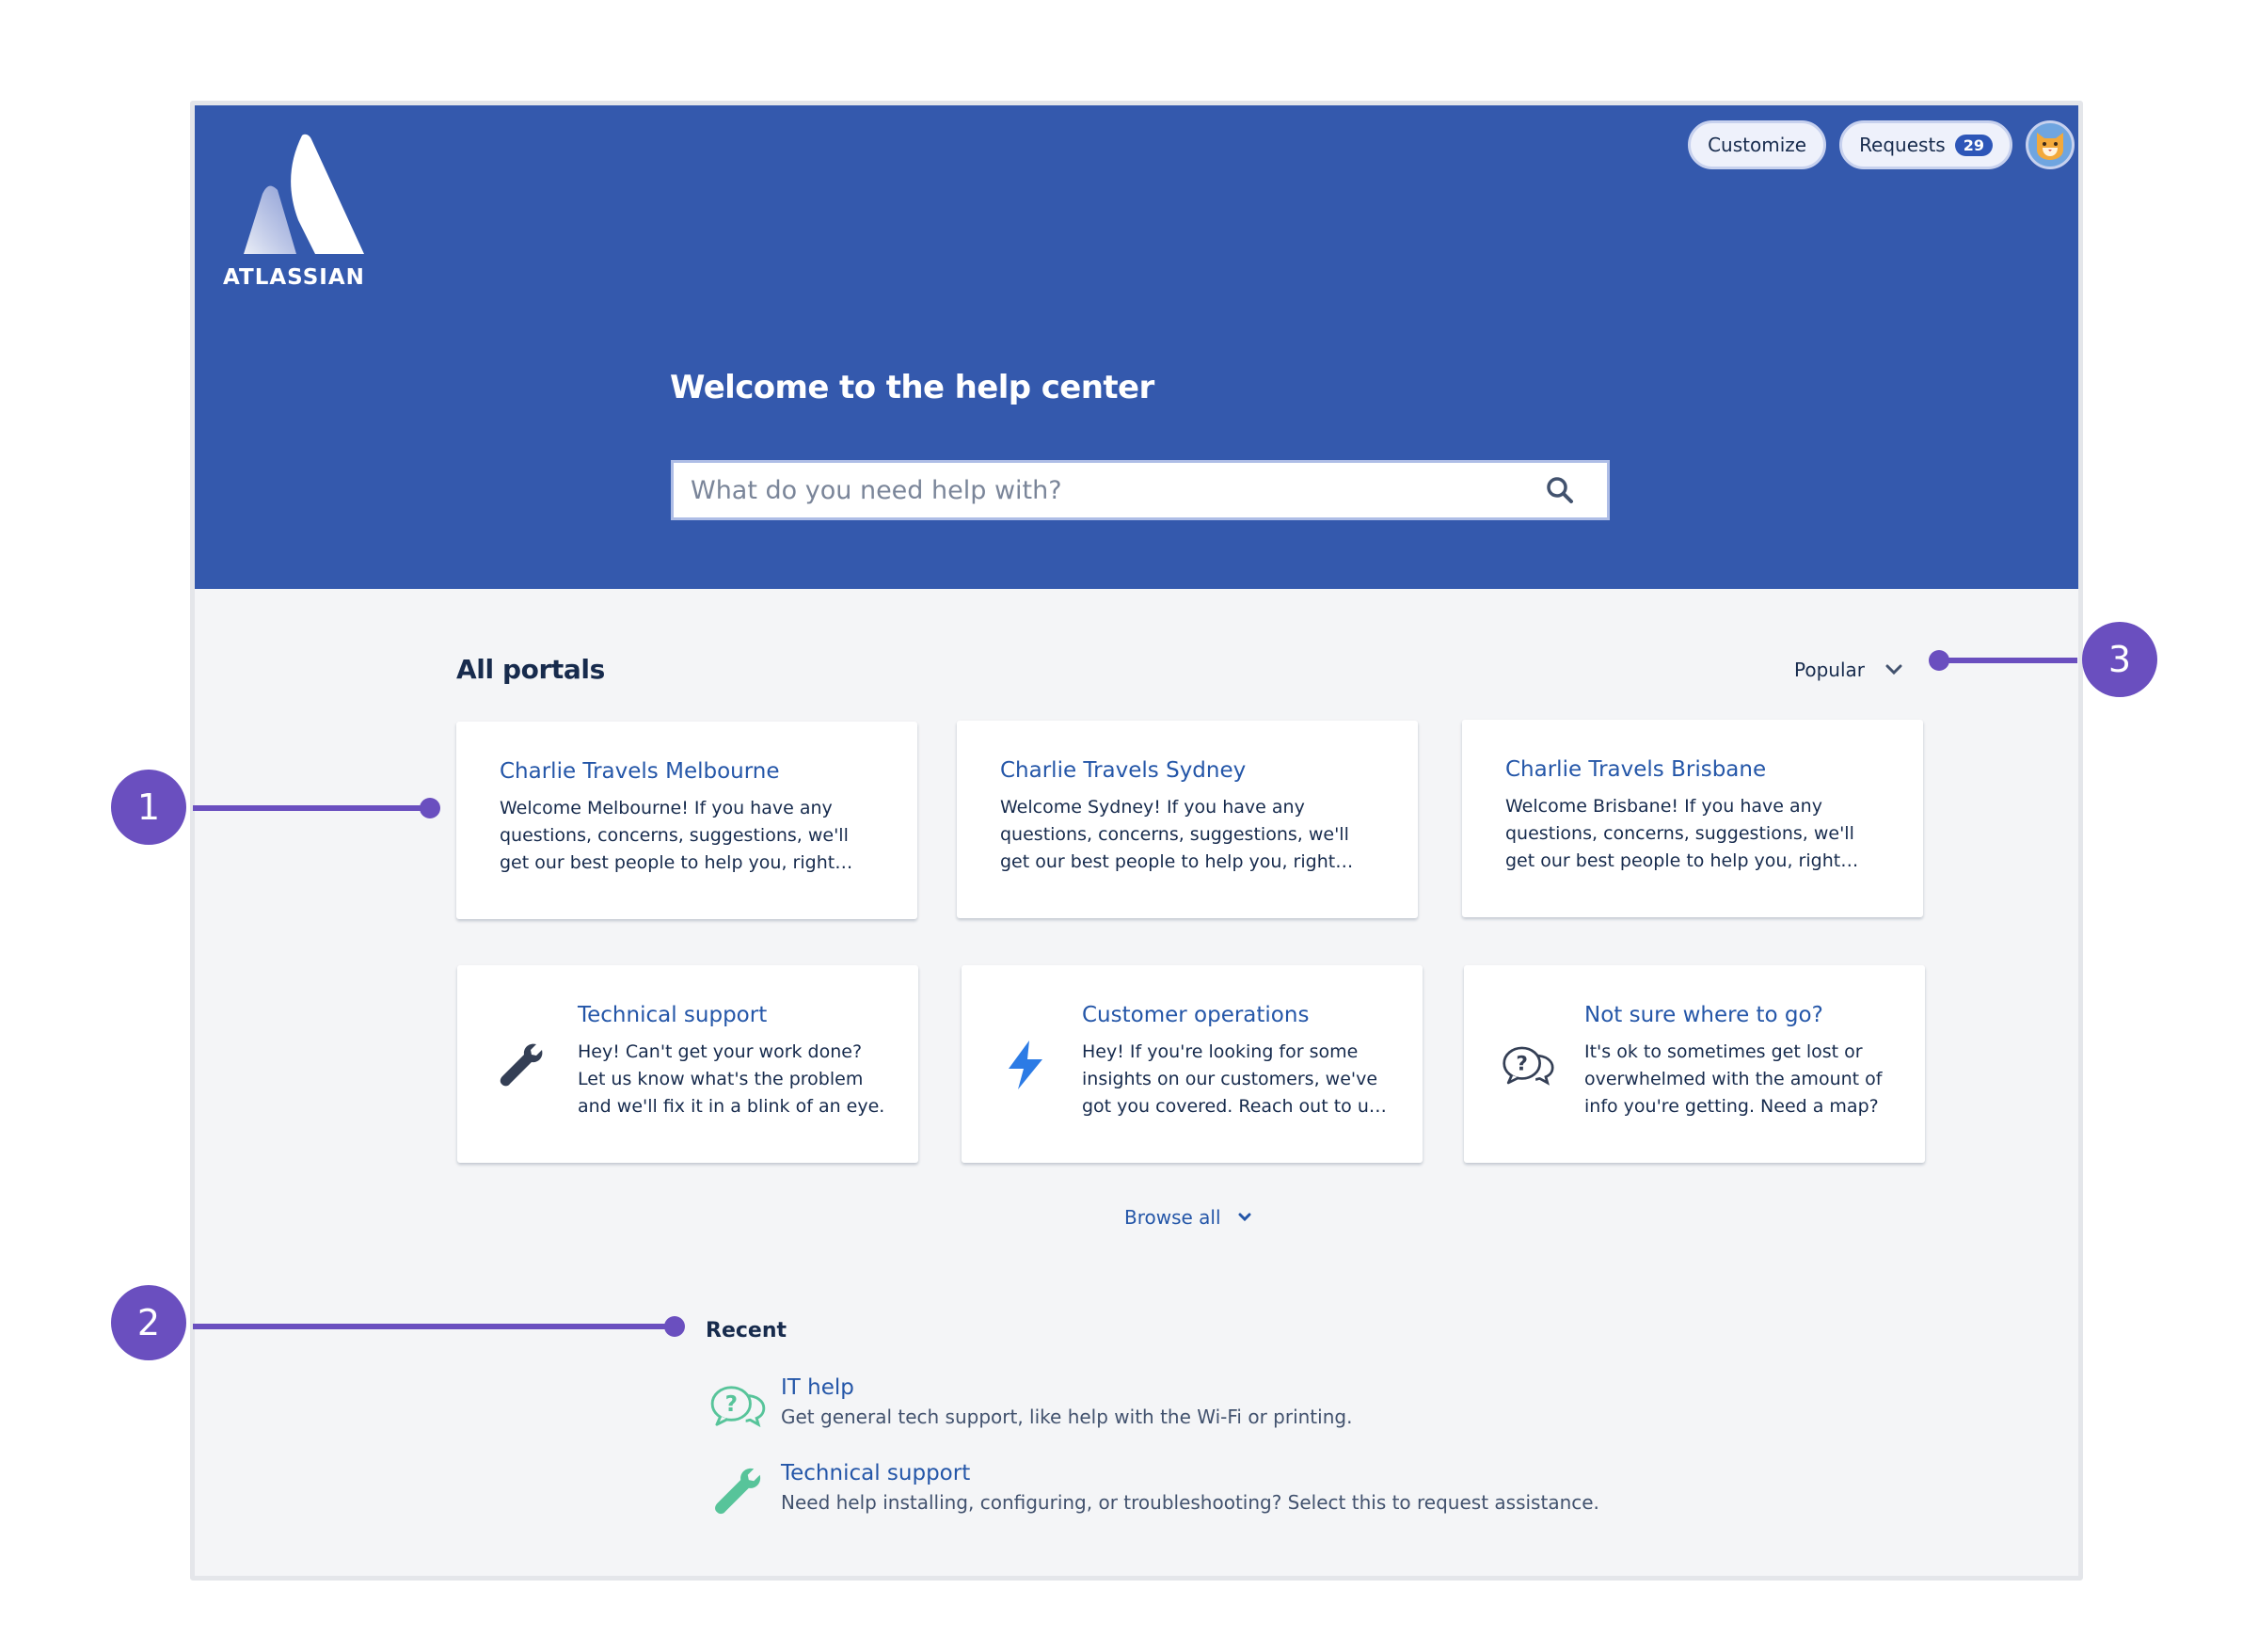  What do you see at coordinates (912, 387) in the screenshot?
I see `welcome-title: Welcome to the help center` at bounding box center [912, 387].